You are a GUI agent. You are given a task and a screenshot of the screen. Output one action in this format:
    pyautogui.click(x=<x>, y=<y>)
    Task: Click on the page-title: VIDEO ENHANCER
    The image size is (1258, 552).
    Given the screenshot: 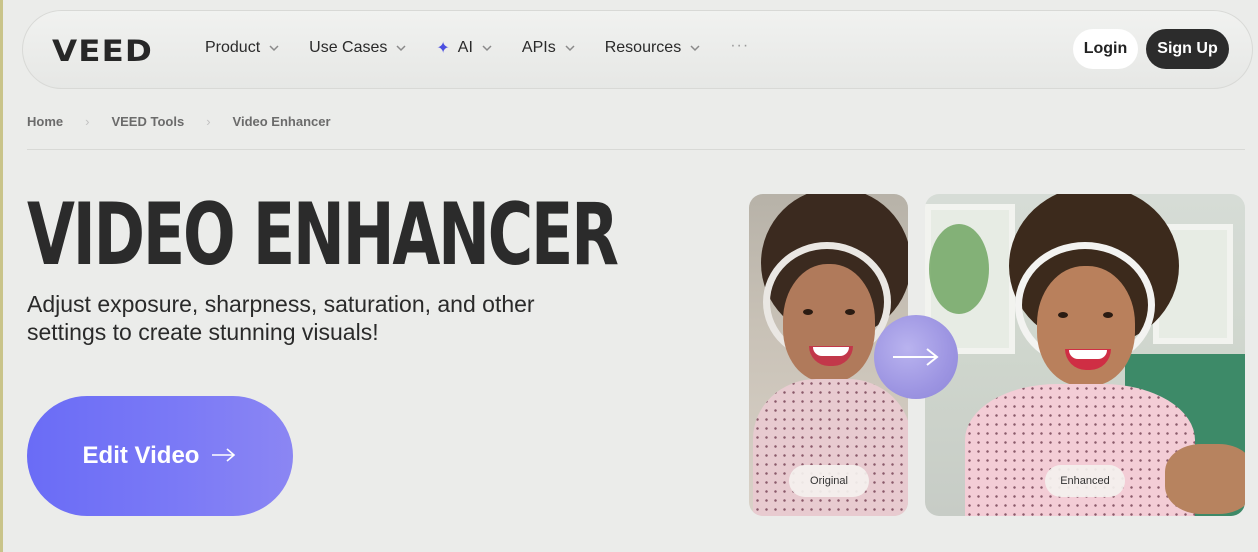 What is the action you would take?
    pyautogui.click(x=323, y=235)
    